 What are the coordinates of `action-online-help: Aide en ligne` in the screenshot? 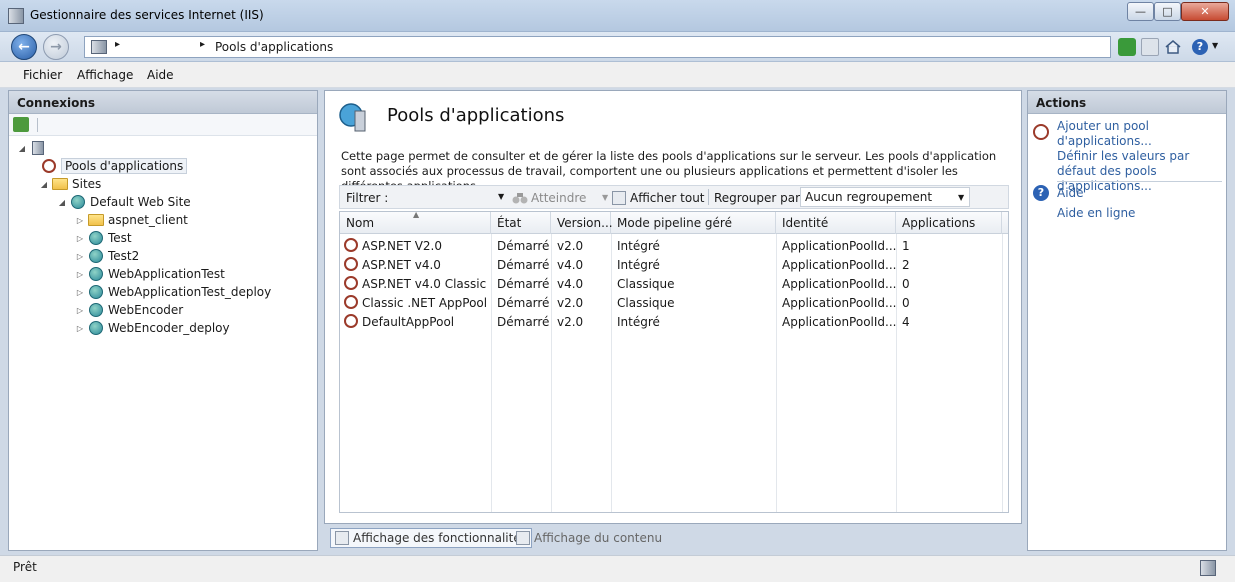 It's located at (1096, 213).